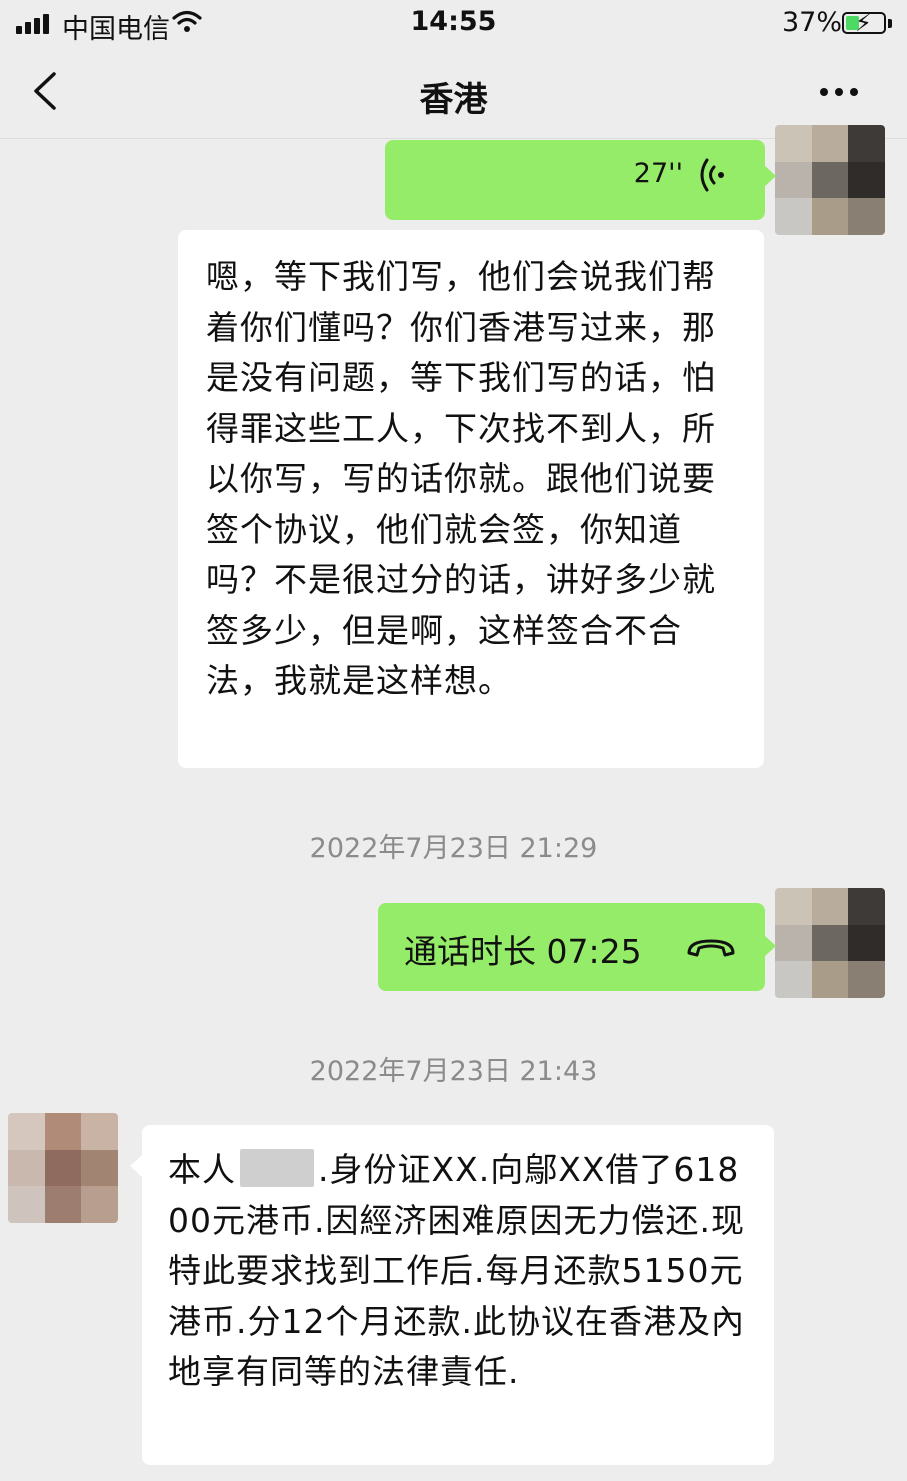 The width and height of the screenshot is (907, 1481). I want to click on chat-header: 香港, so click(453, 93).